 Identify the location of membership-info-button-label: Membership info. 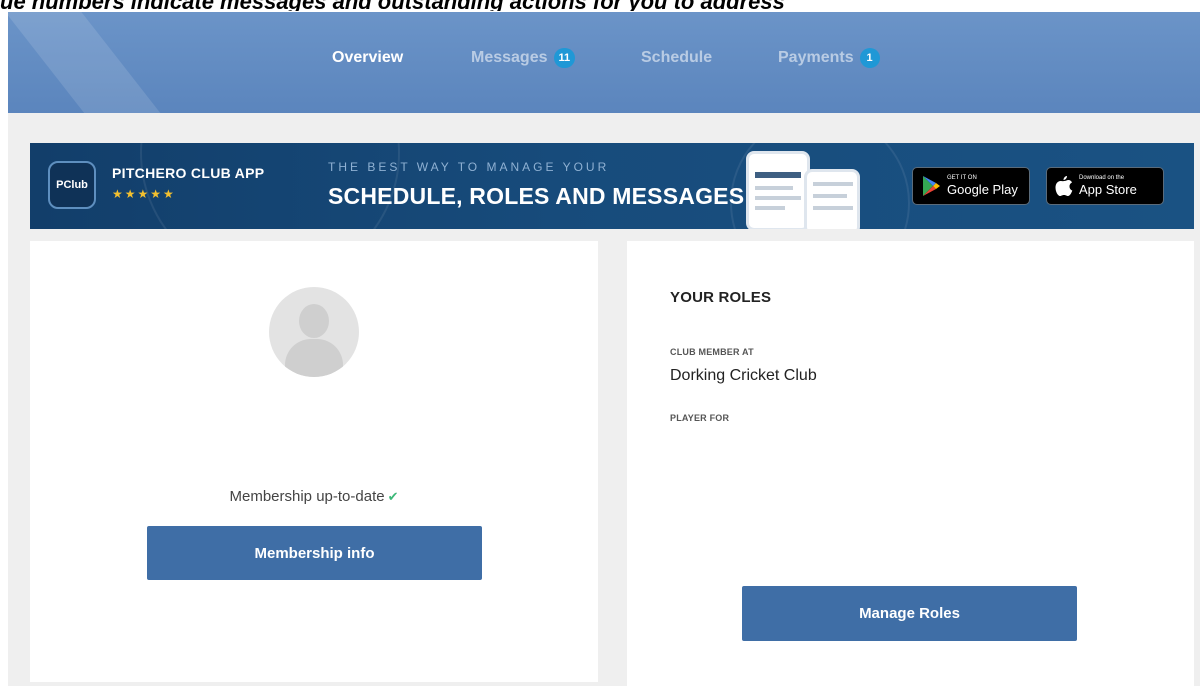
(314, 553).